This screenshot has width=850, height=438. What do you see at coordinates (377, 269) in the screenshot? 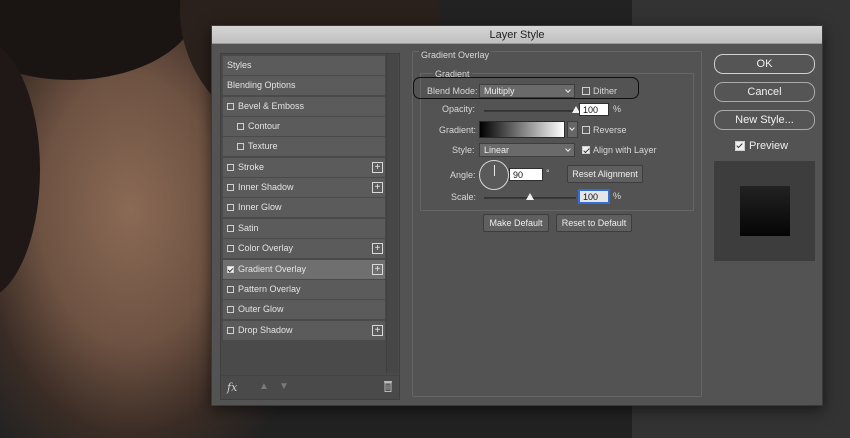
I see `add-gradient-overlay-icon: +` at bounding box center [377, 269].